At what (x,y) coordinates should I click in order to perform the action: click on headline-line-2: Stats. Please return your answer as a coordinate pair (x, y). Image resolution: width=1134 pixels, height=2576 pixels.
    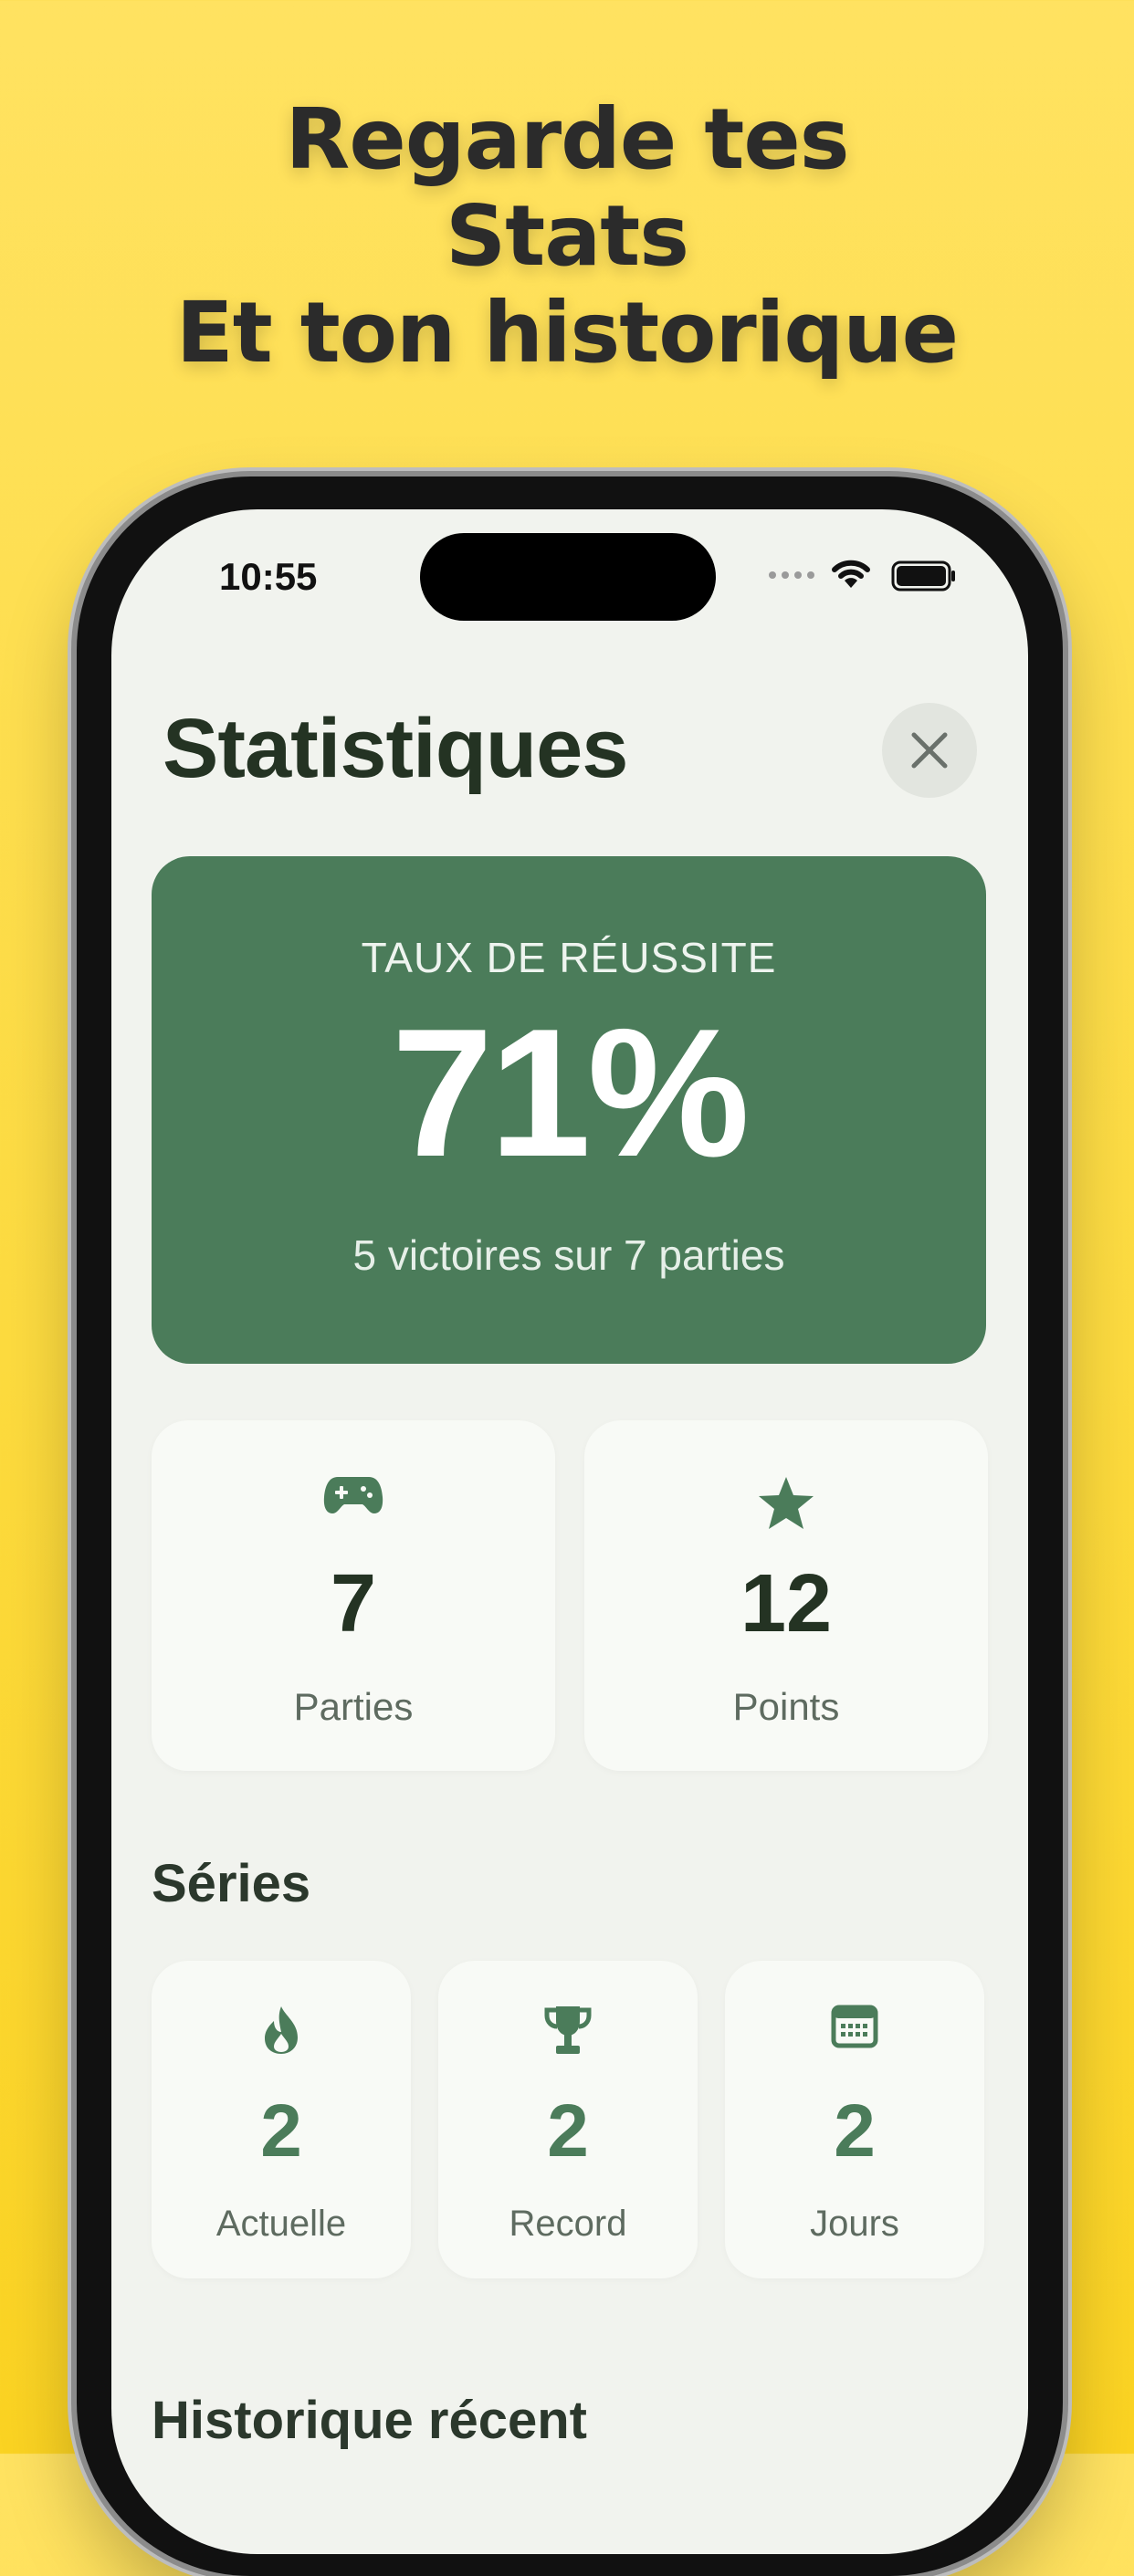
    Looking at the image, I should click on (567, 236).